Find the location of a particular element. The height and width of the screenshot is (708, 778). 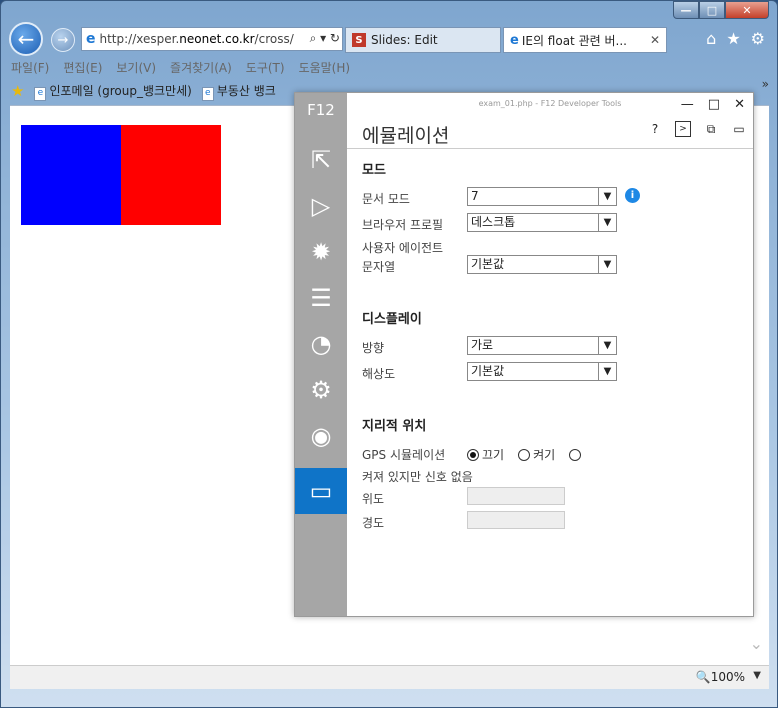

favorites-more-chevron-icon: » is located at coordinates (765, 84).